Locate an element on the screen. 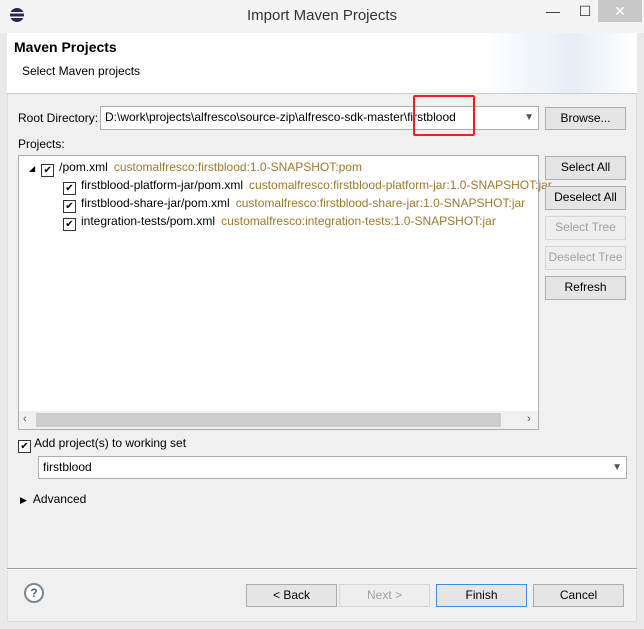 This screenshot has width=644, height=629. projects-label: Projects: is located at coordinates (41, 144).